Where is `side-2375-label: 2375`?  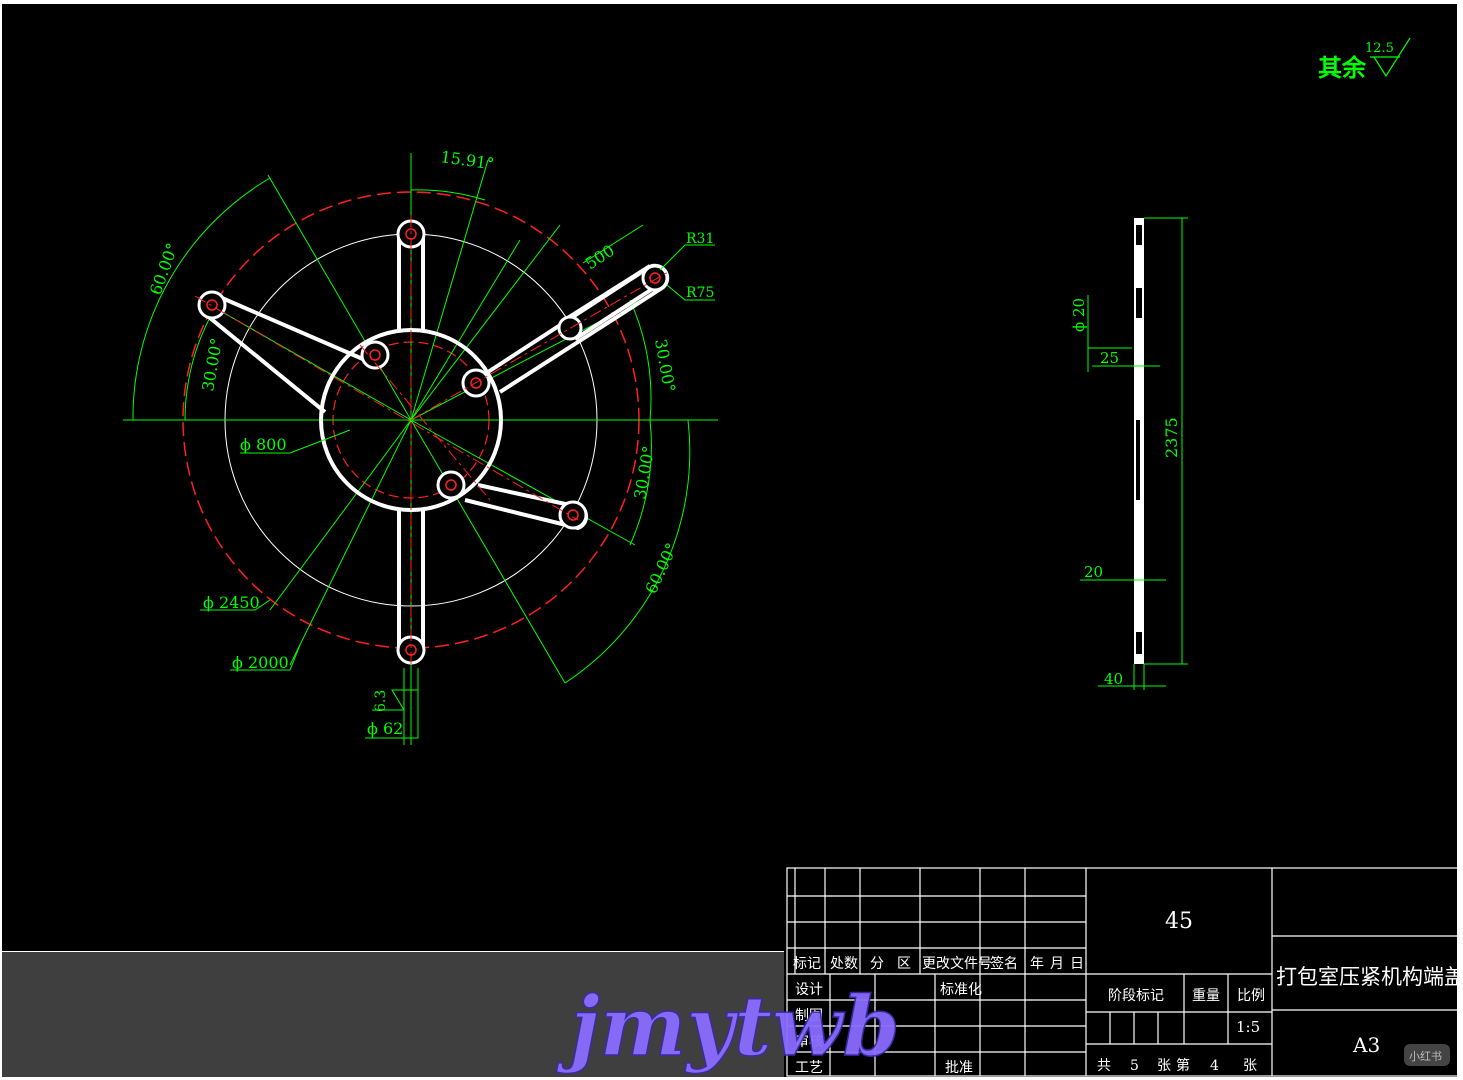
side-2375-label: 2375 is located at coordinates (1171, 437).